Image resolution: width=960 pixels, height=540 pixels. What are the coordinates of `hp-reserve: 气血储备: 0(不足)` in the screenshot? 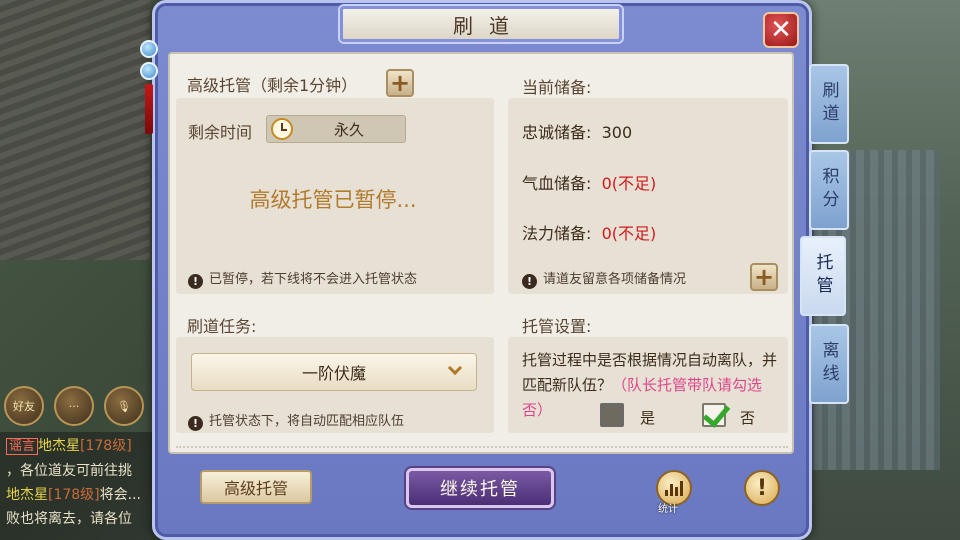 It's located at (589, 182).